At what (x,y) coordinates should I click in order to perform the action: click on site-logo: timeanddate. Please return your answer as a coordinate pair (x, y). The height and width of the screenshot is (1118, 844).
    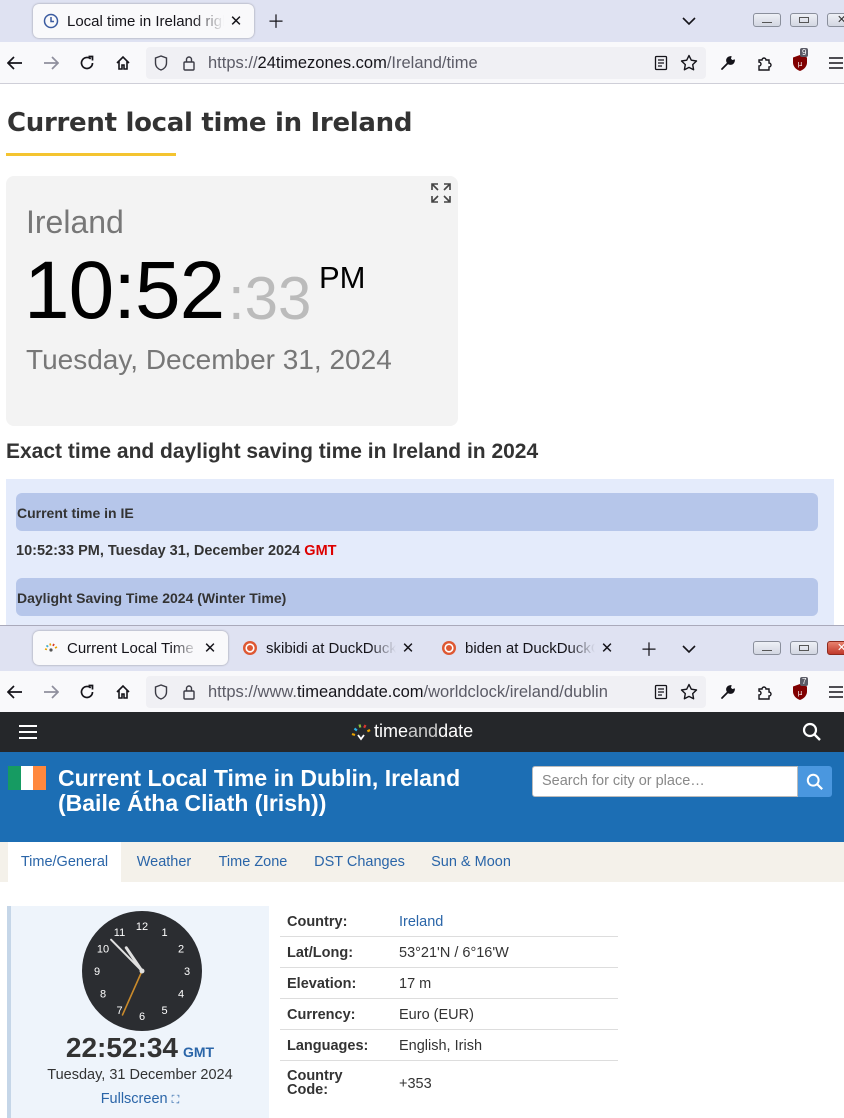
    Looking at the image, I should click on (411, 731).